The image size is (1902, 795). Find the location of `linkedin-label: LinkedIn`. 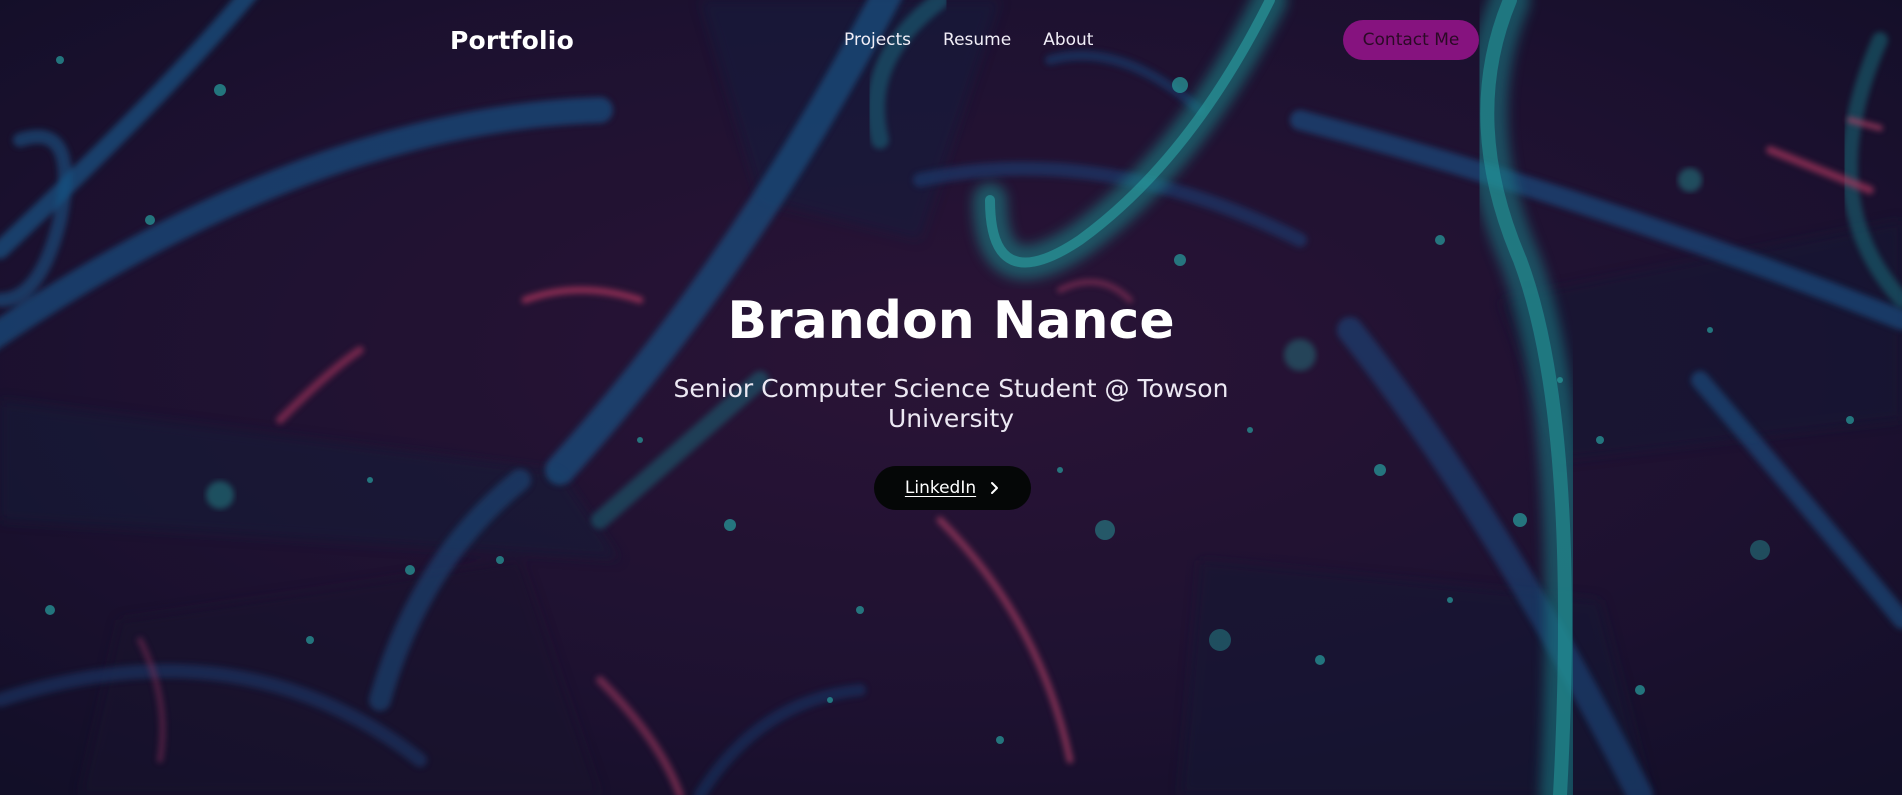

linkedin-label: LinkedIn is located at coordinates (940, 488).